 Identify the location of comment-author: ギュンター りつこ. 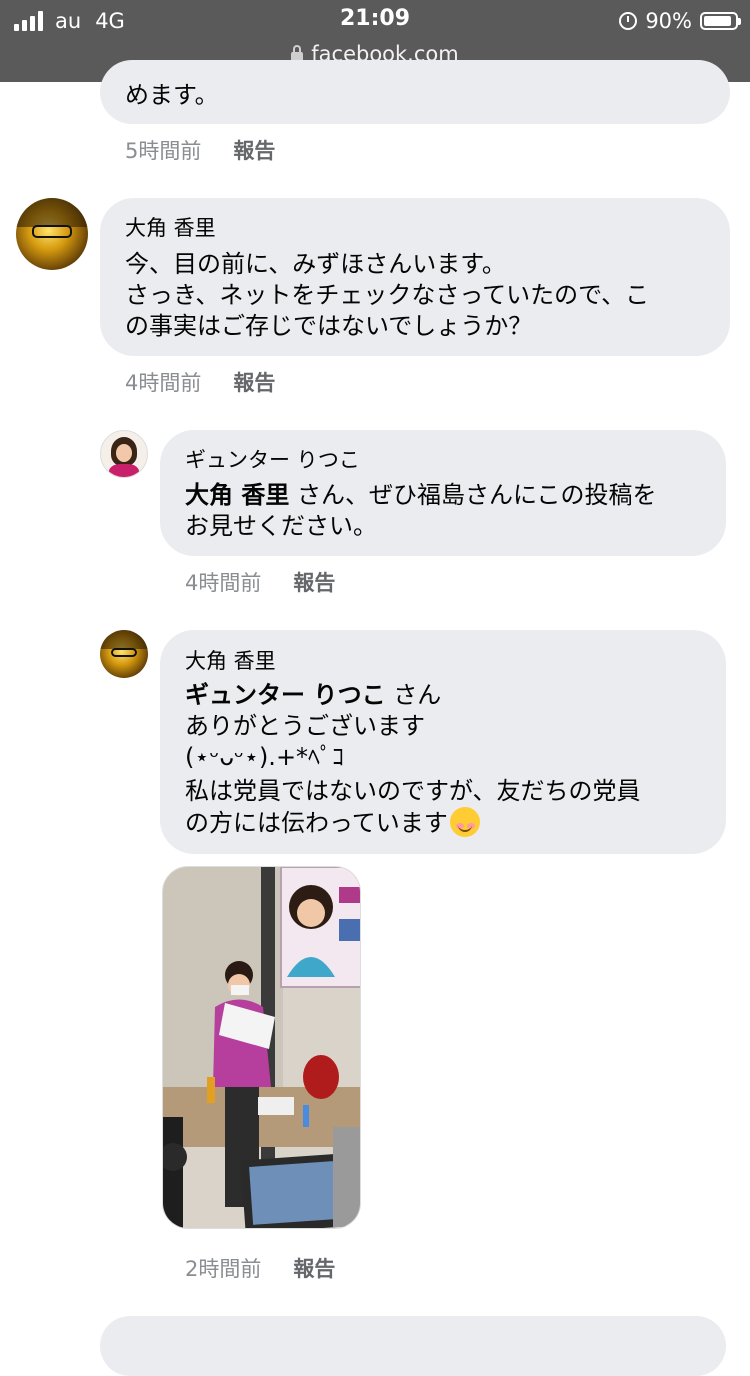
(272, 459).